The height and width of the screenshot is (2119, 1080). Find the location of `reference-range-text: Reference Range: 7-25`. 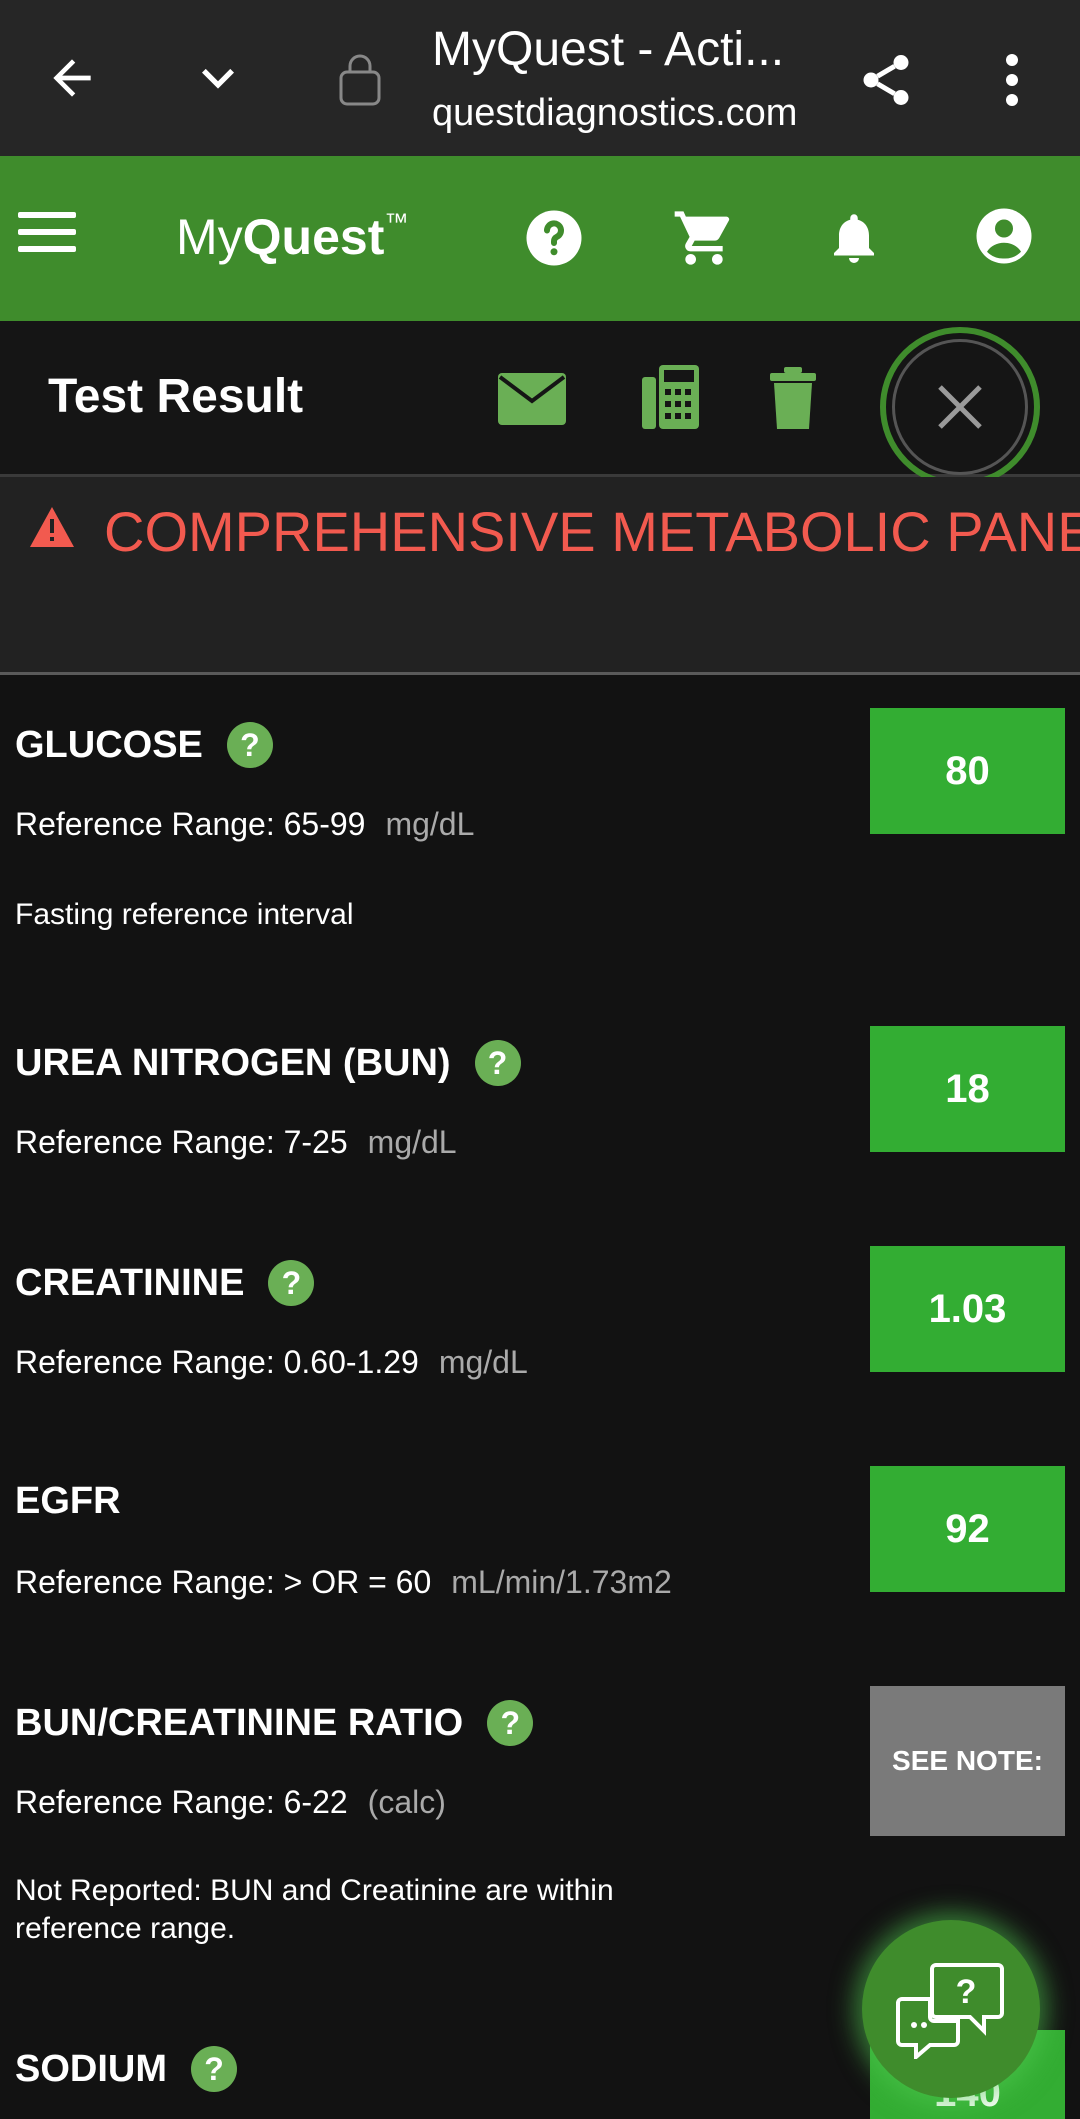

reference-range-text: Reference Range: 7-25 is located at coordinates (181, 1142).